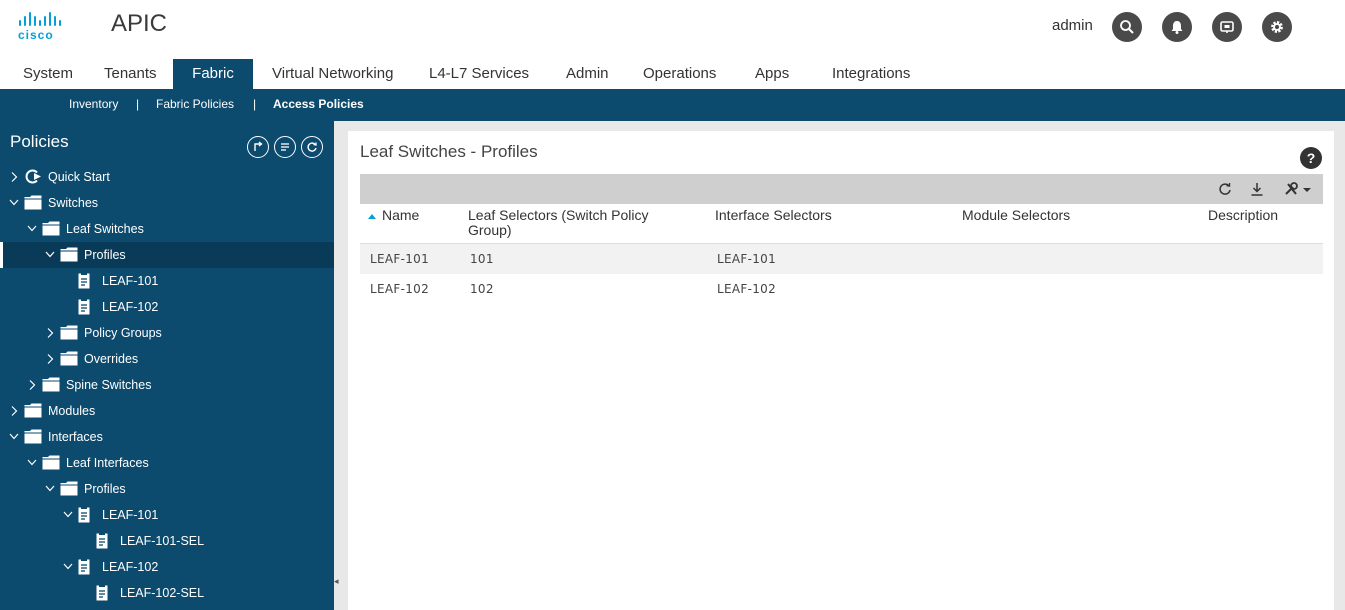  Describe the element at coordinates (167, 359) in the screenshot. I see `tree-item: Overrides` at that location.